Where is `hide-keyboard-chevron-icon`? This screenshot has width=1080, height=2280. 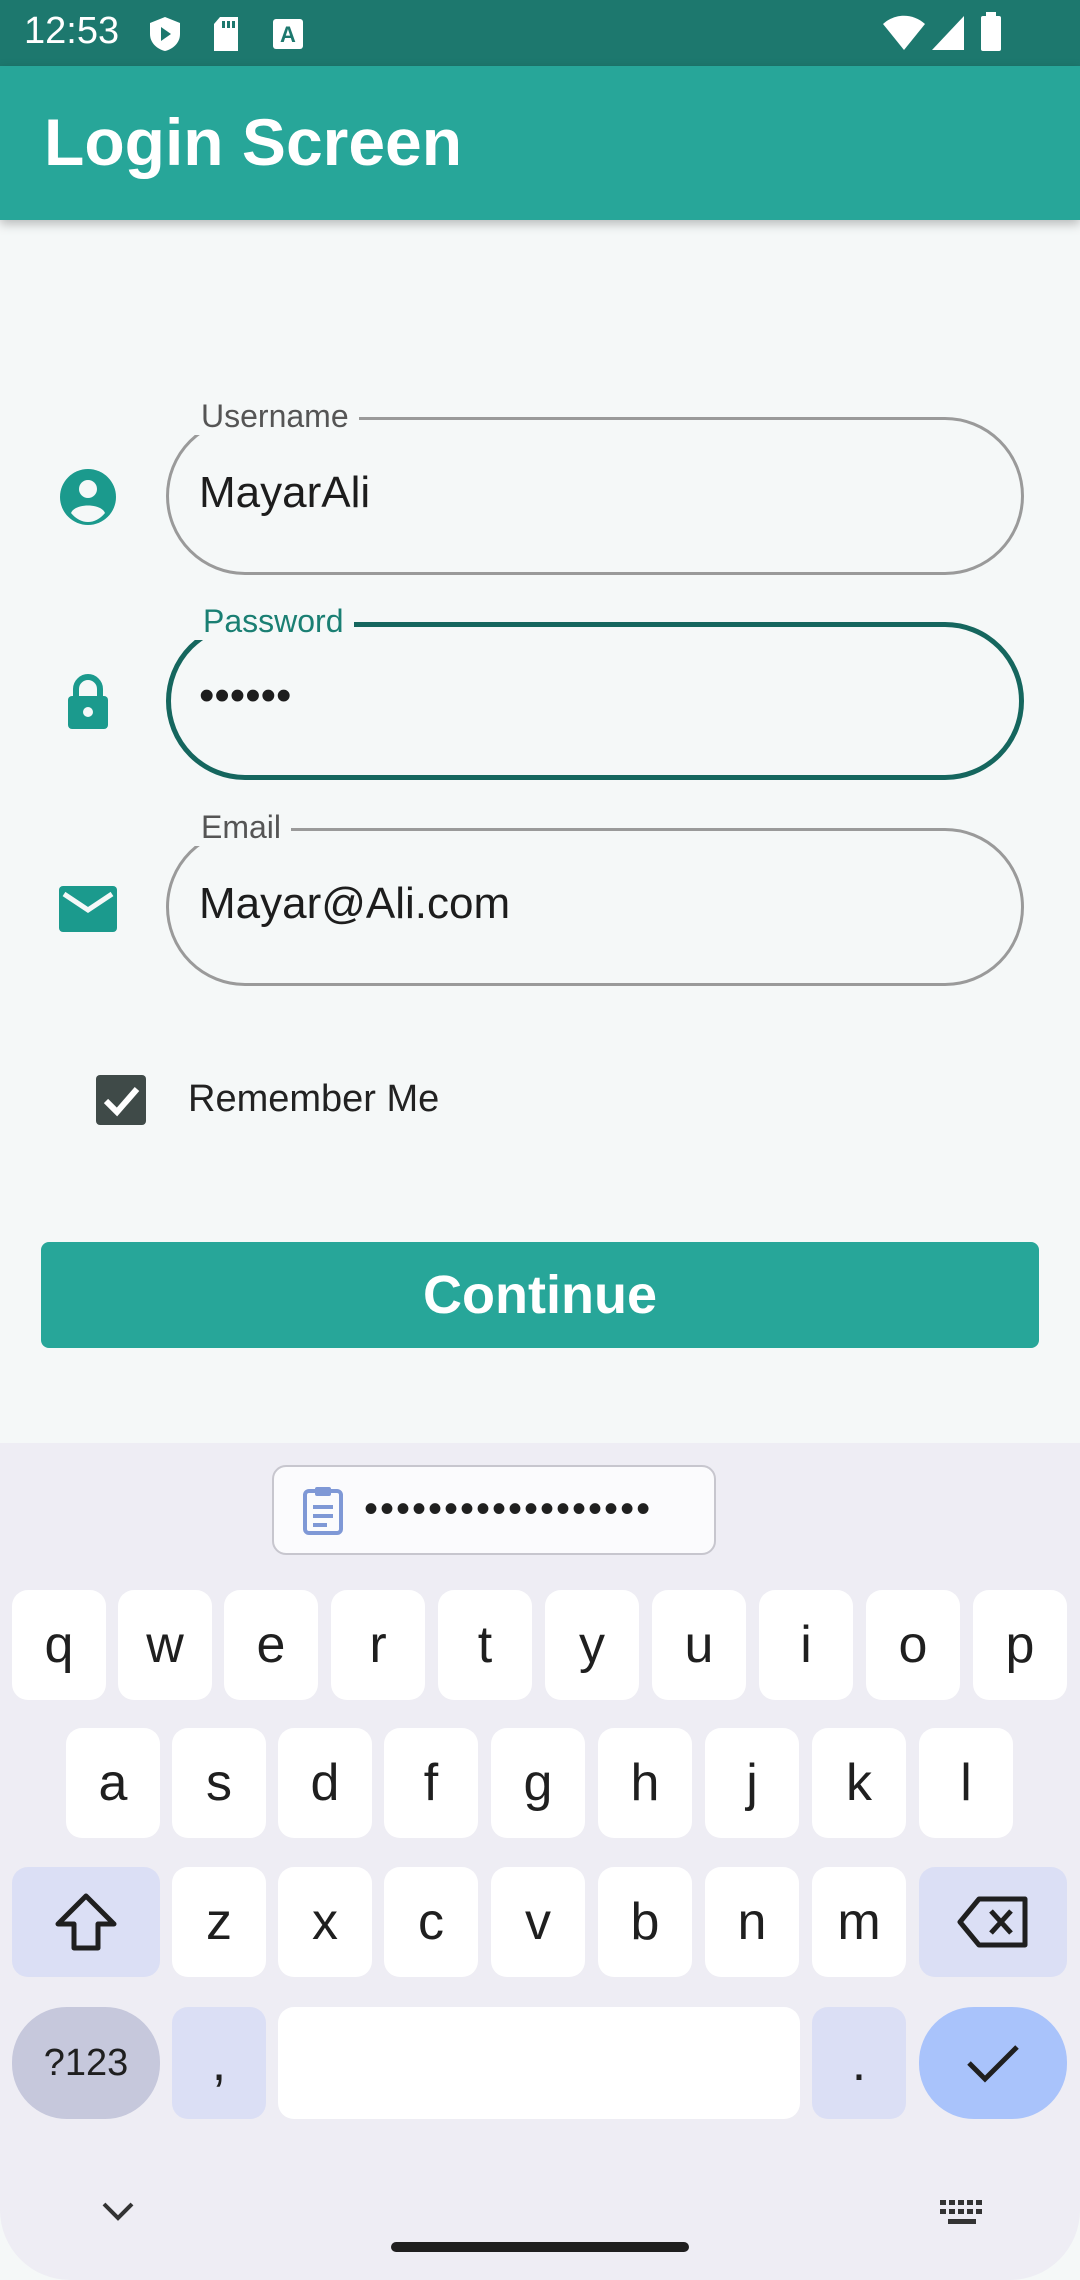 hide-keyboard-chevron-icon is located at coordinates (118, 2212).